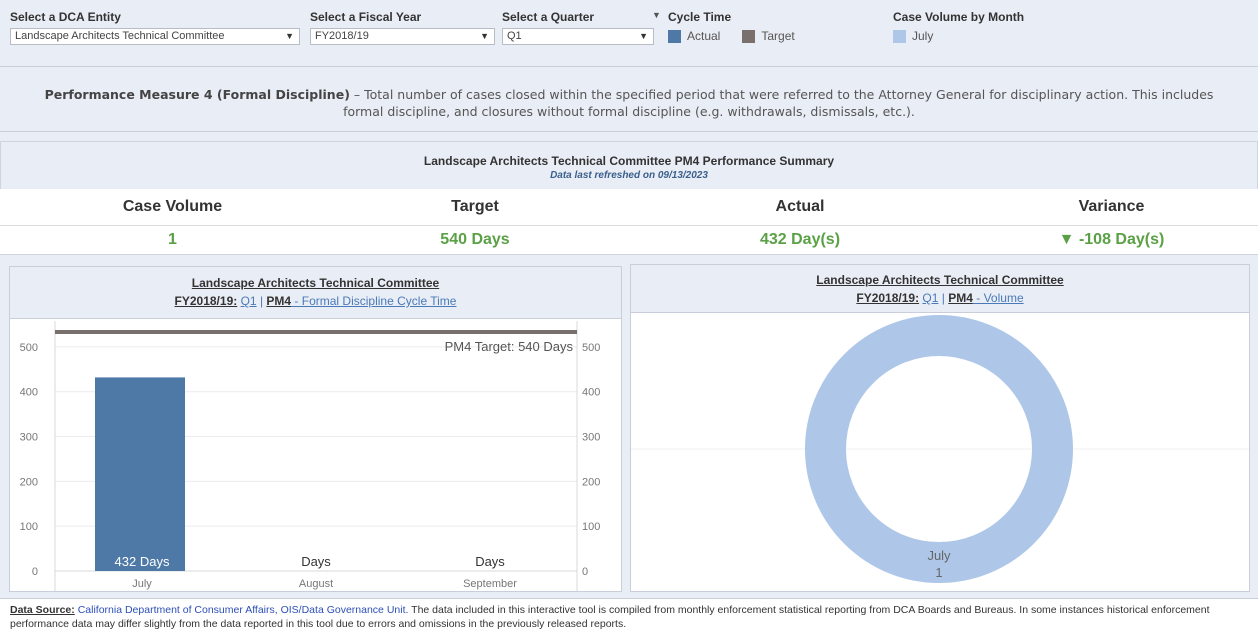 The width and height of the screenshot is (1258, 637). I want to click on donut-label-july: July, so click(939, 555).